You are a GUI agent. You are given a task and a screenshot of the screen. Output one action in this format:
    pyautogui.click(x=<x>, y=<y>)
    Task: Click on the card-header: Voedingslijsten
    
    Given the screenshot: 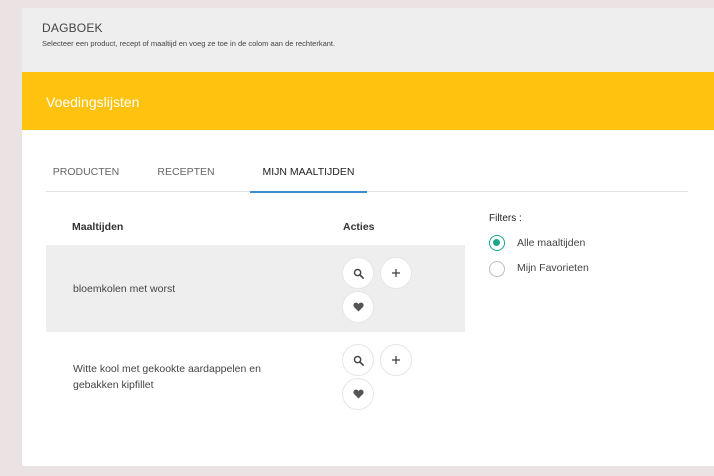 What is the action you would take?
    pyautogui.click(x=368, y=101)
    